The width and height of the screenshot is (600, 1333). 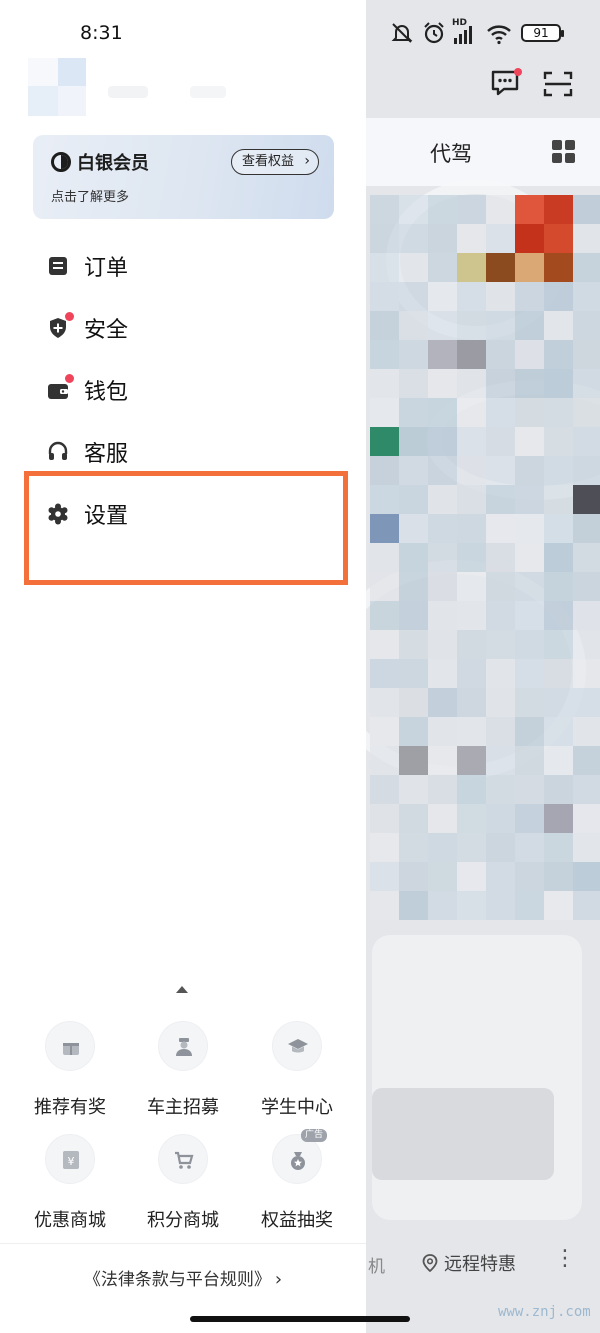 I want to click on shortcut-label: 推荐有奖, so click(x=70, y=1107).